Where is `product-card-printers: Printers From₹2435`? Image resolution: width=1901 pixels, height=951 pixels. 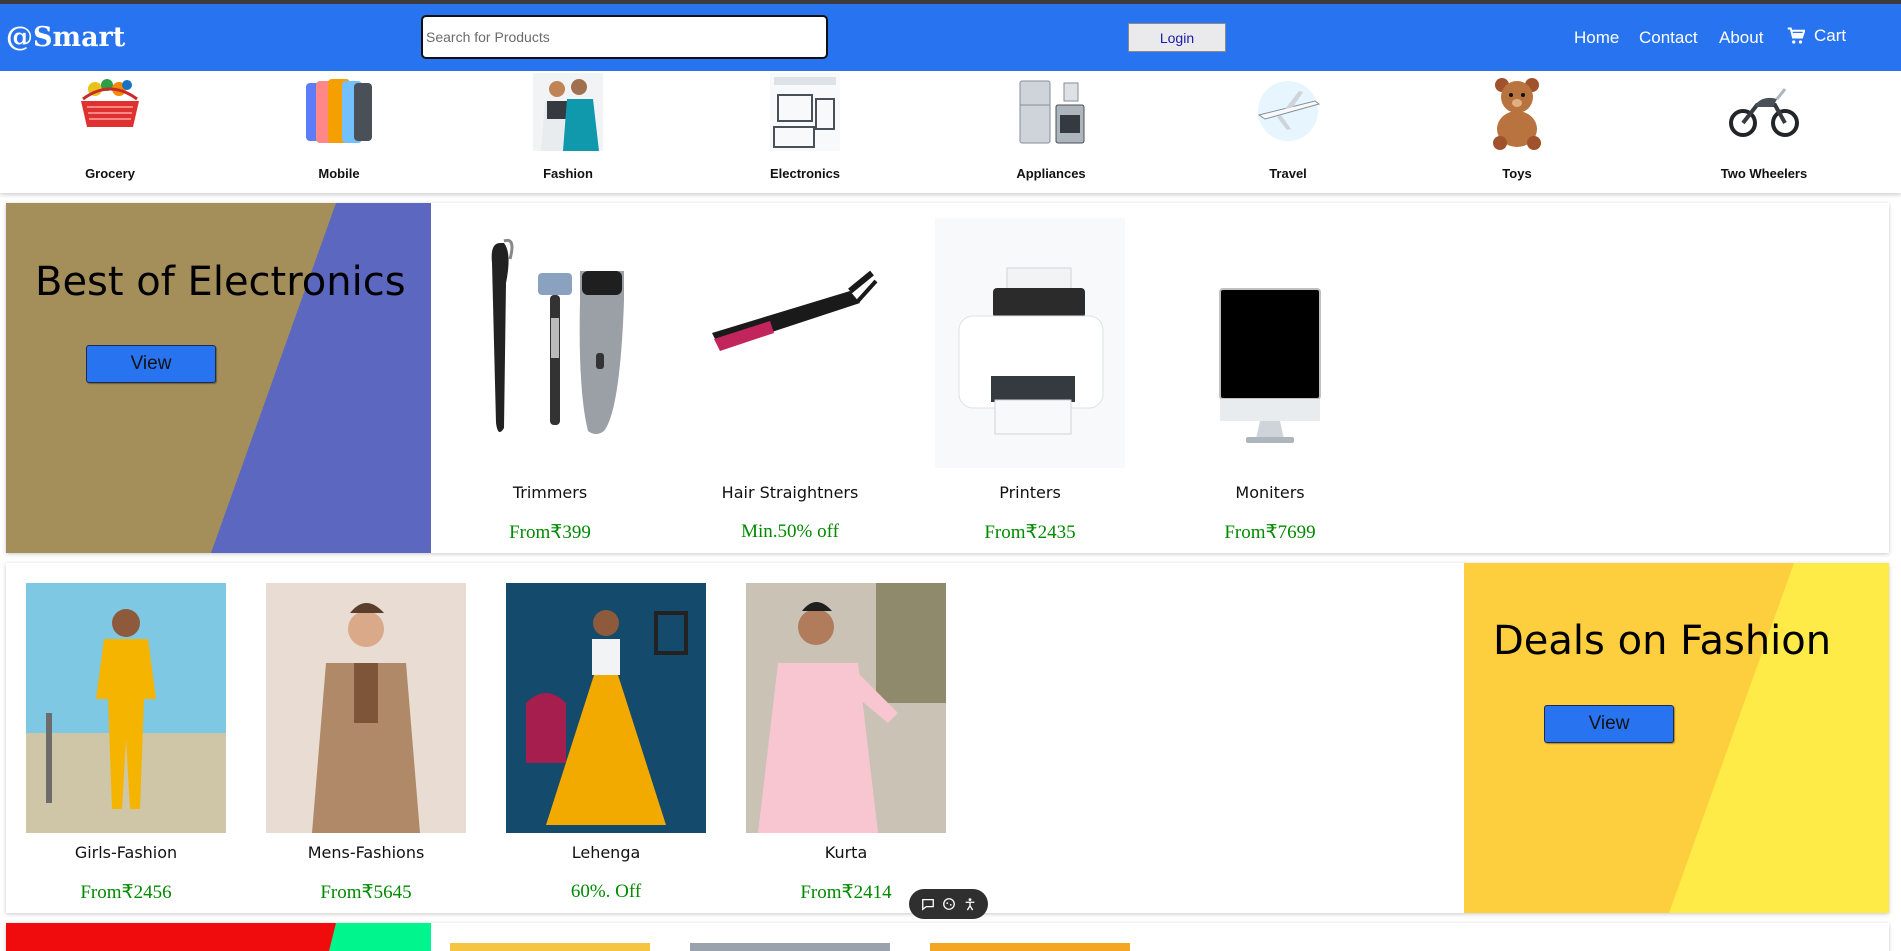 product-card-printers: Printers From₹2435 is located at coordinates (1030, 373).